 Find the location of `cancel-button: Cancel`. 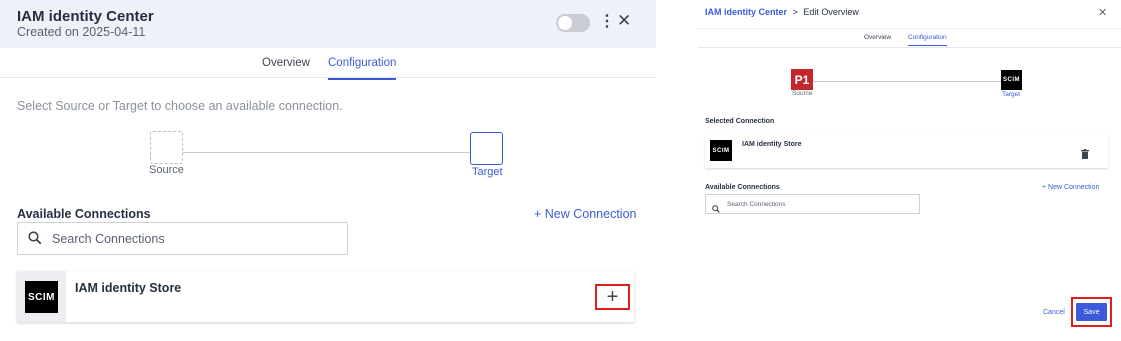

cancel-button: Cancel is located at coordinates (1054, 312).